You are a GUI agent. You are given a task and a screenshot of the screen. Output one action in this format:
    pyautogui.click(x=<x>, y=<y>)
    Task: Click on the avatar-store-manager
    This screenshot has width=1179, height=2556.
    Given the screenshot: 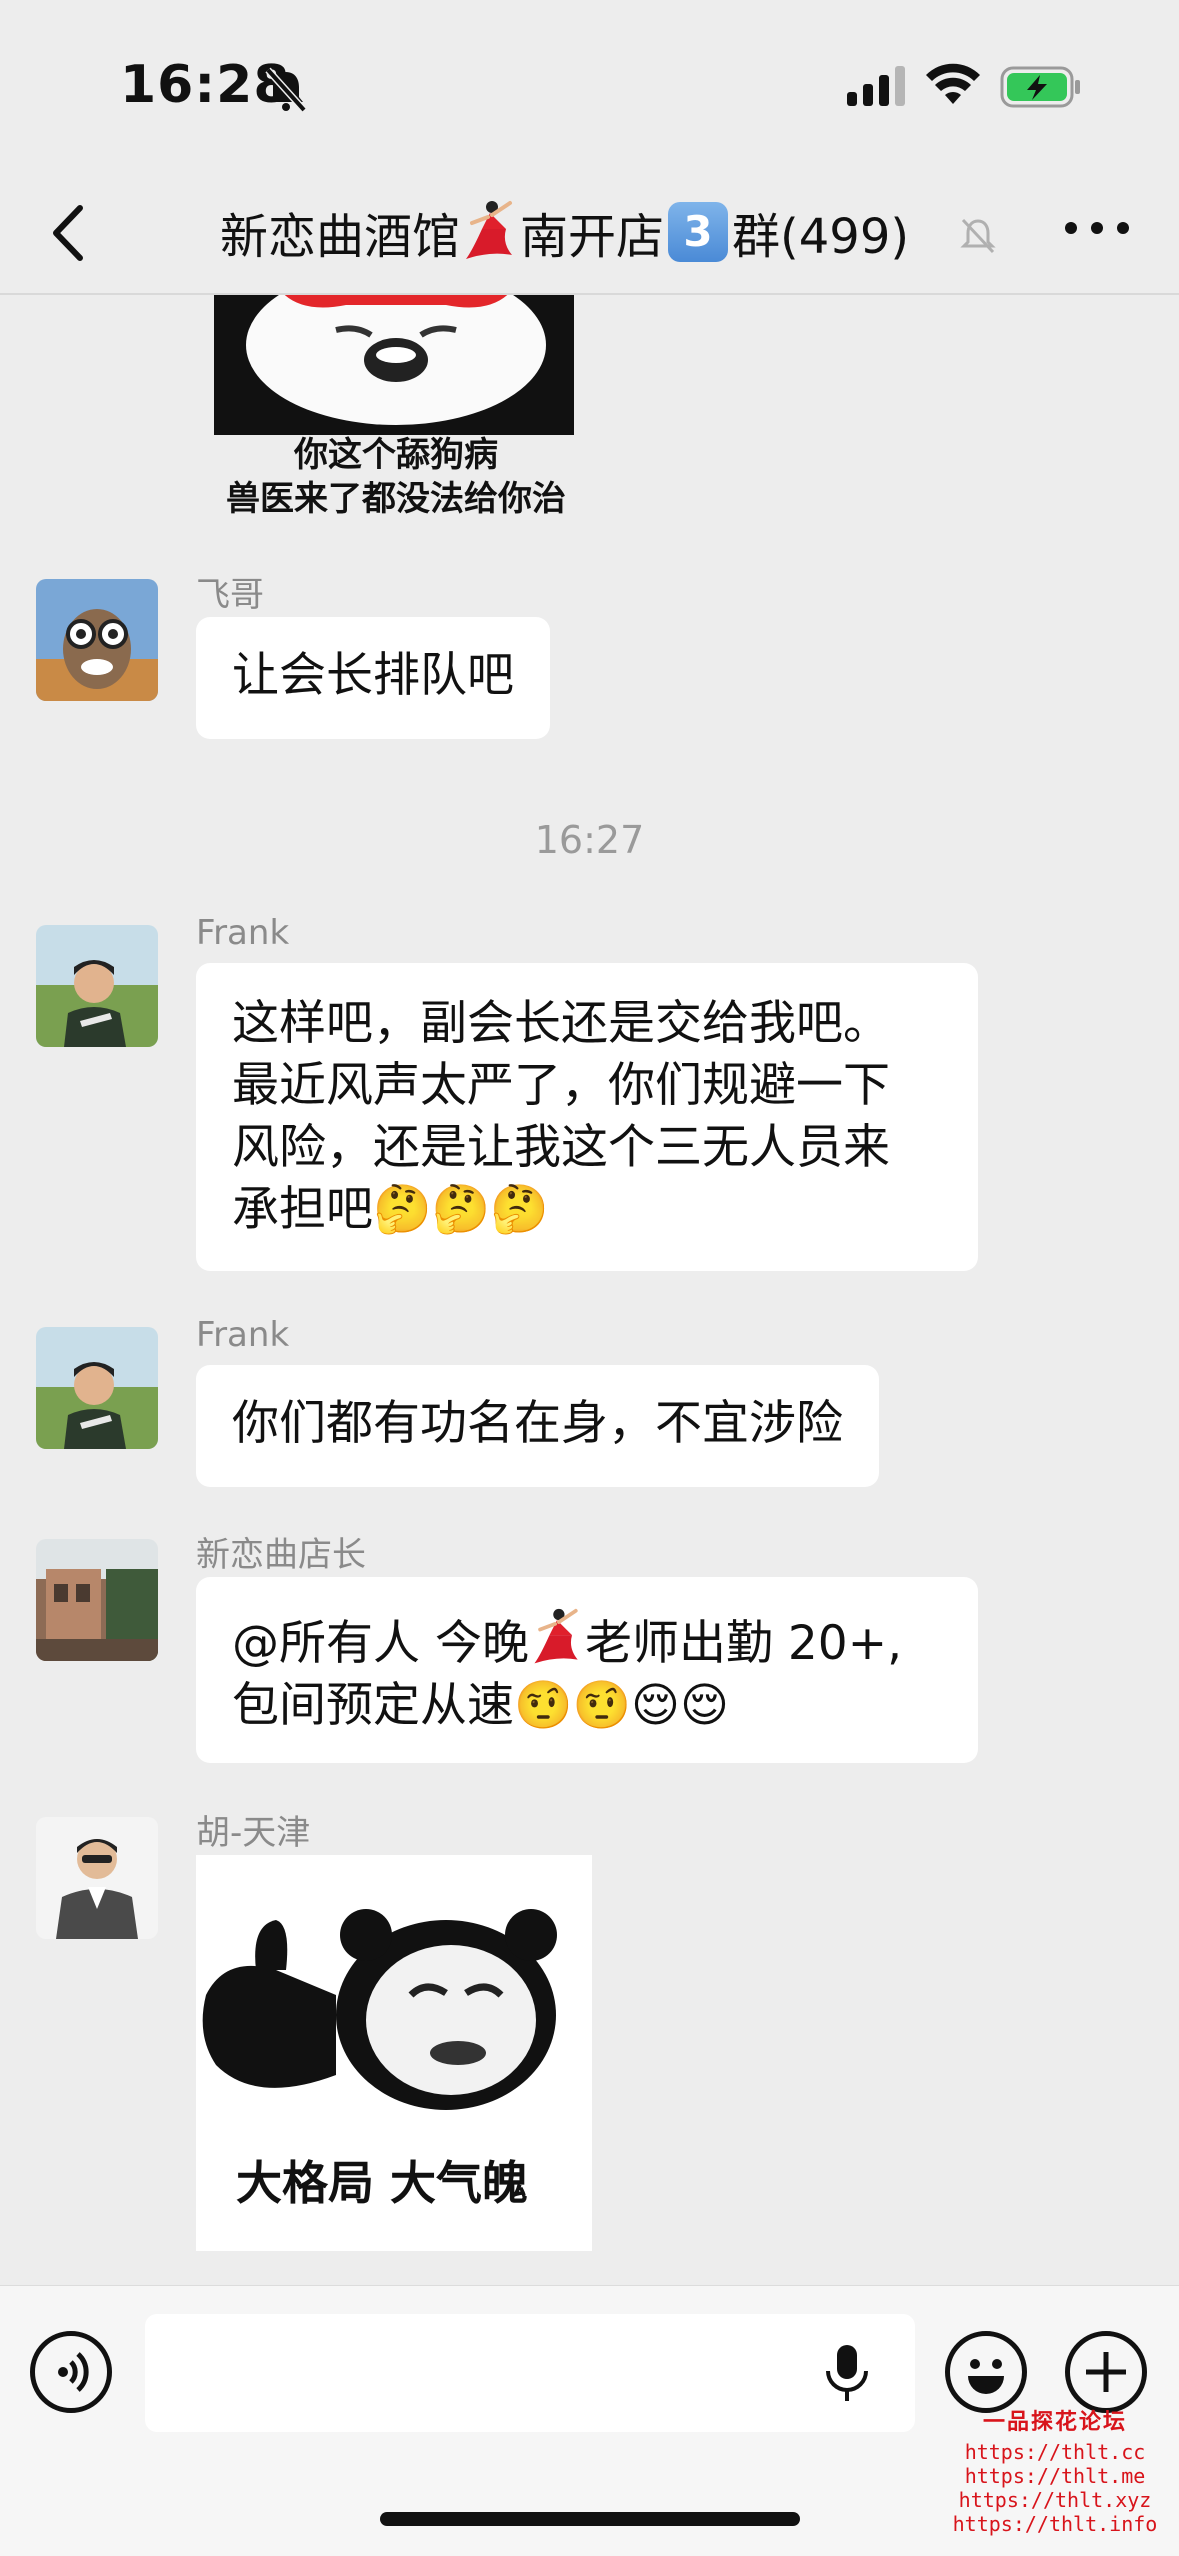 What is the action you would take?
    pyautogui.click(x=97, y=1600)
    